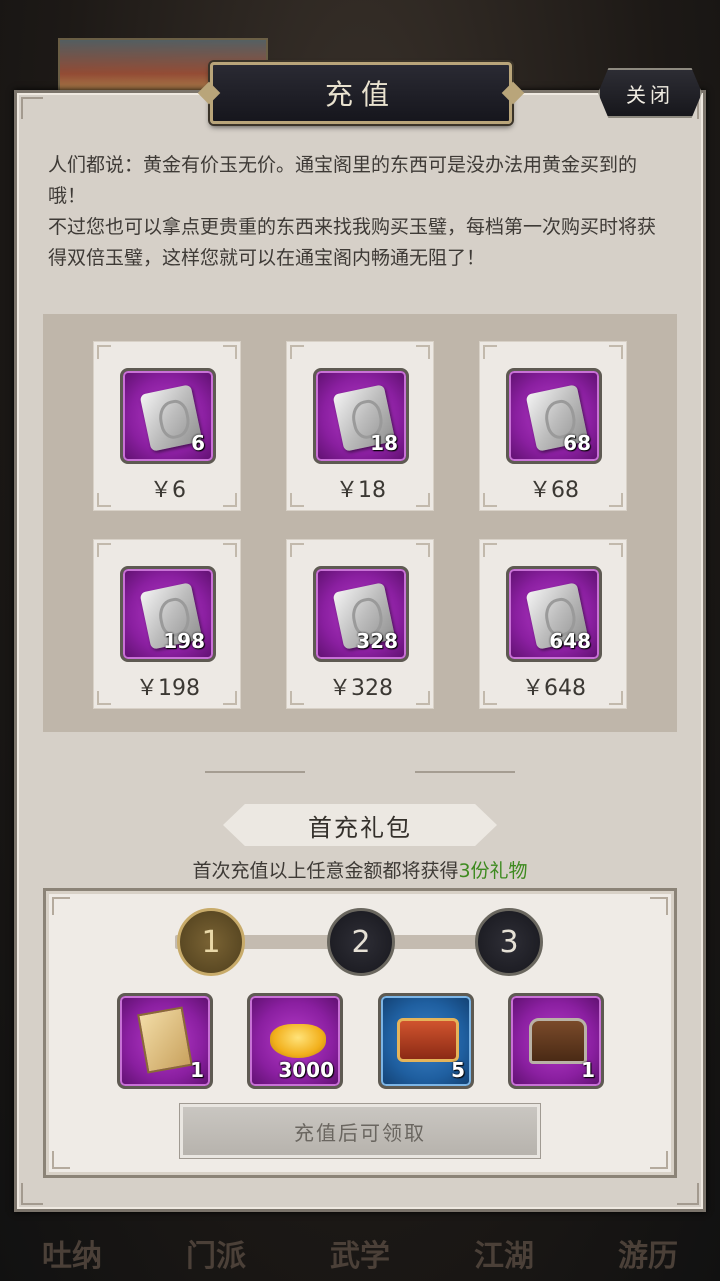 The width and height of the screenshot is (720, 1281). What do you see at coordinates (361, 490) in the screenshot?
I see `package-price: ￥18` at bounding box center [361, 490].